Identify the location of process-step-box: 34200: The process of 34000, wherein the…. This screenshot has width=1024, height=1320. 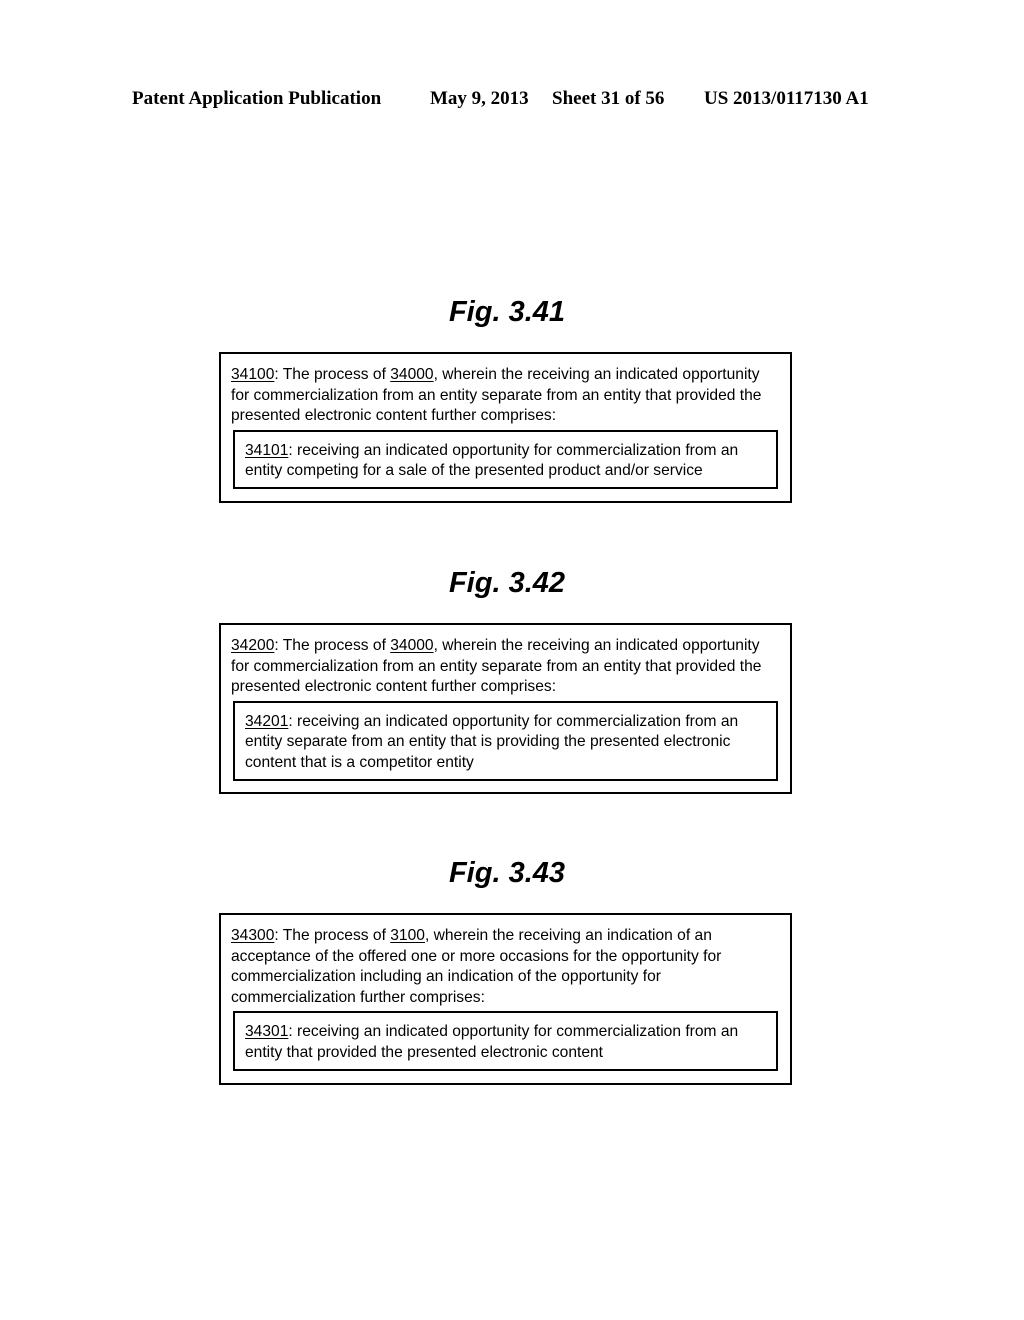
(505, 708).